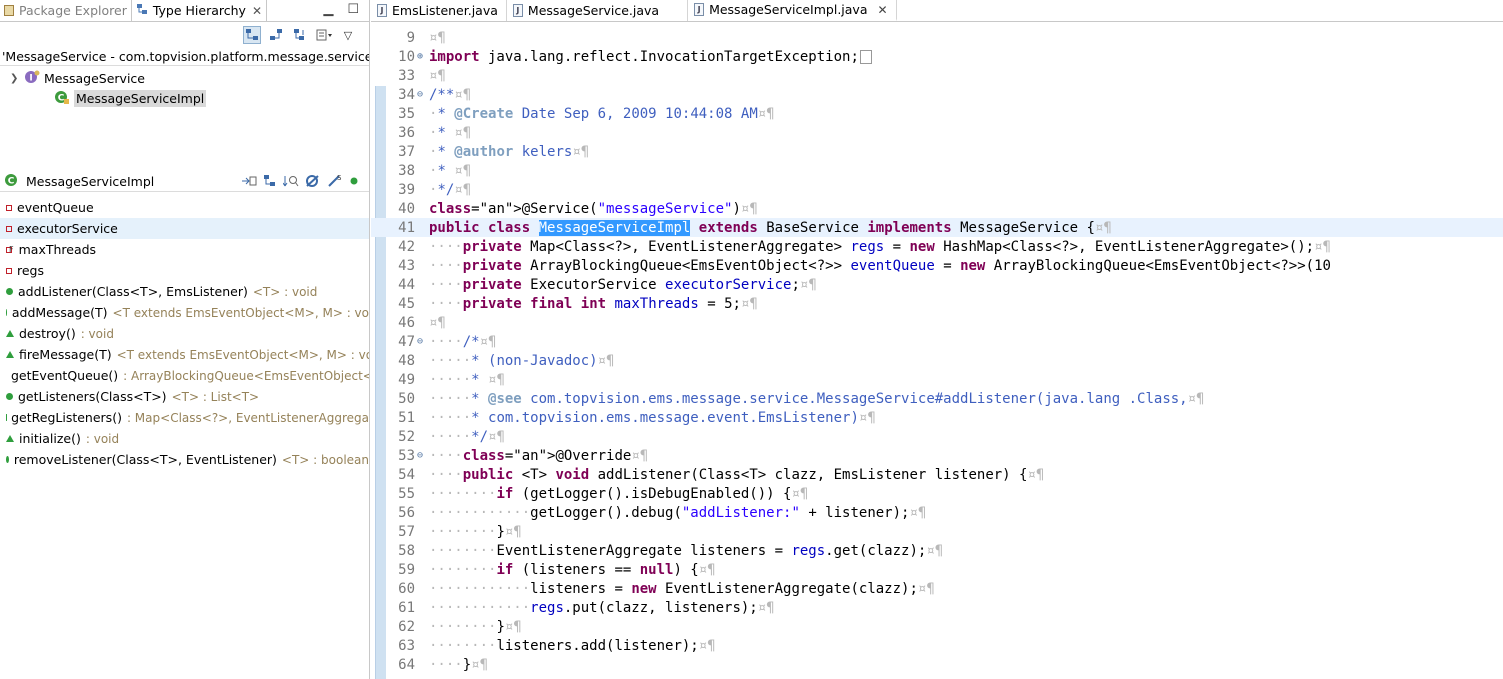 The image size is (1503, 679). Describe the element at coordinates (459, 664) in the screenshot. I see `code-text: ····}¤¶` at that location.